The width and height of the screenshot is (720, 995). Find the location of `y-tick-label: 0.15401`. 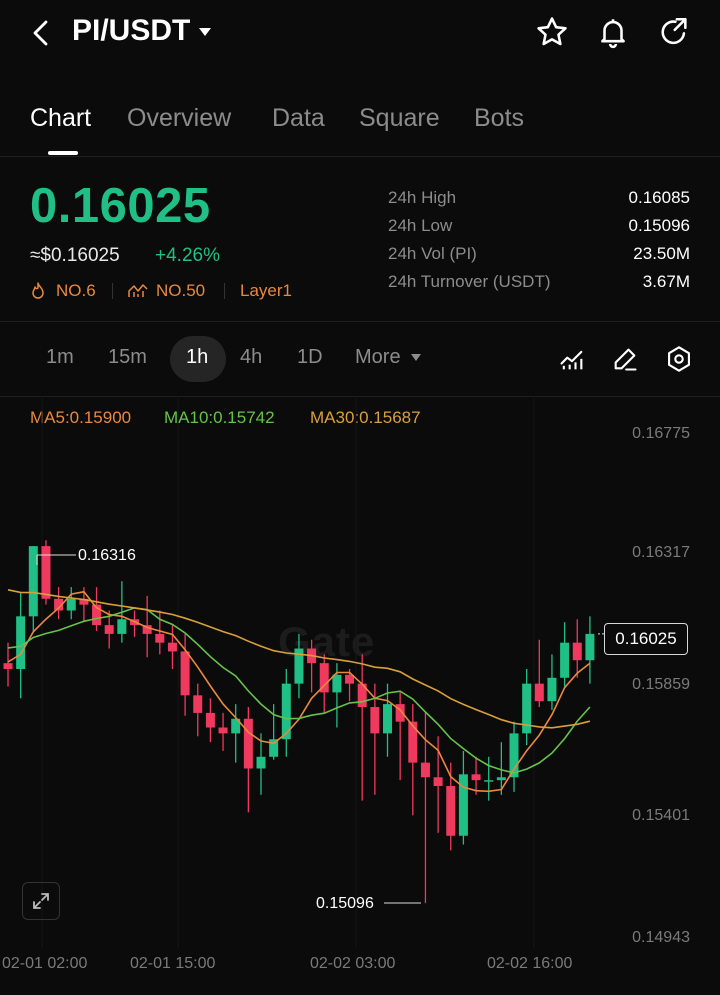

y-tick-label: 0.15401 is located at coordinates (661, 815).